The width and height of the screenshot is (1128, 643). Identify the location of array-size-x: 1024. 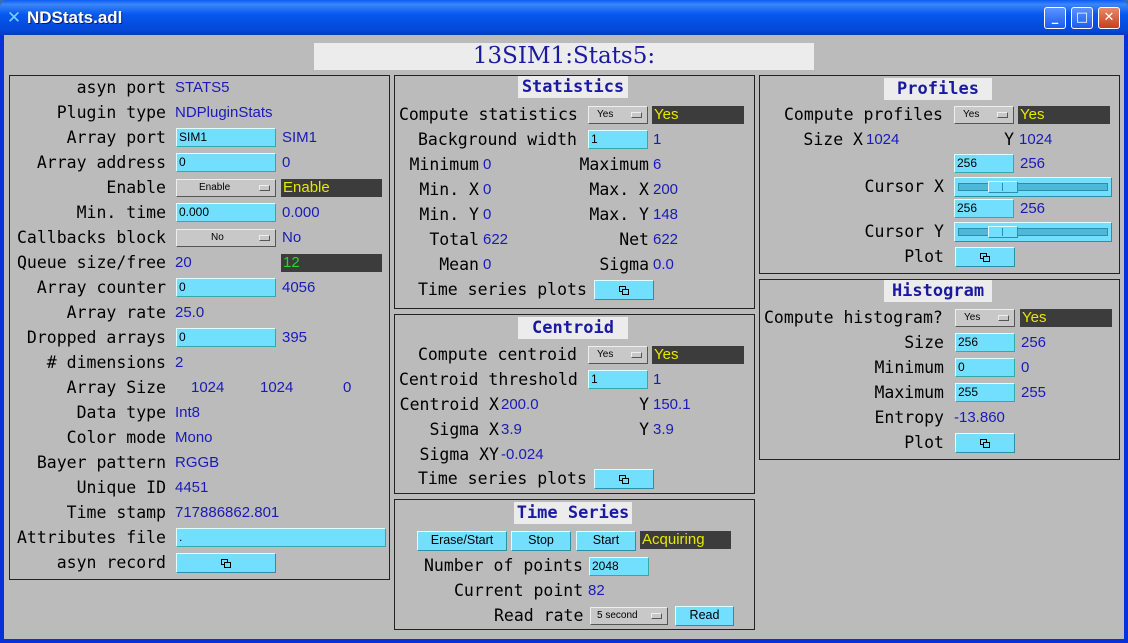
(208, 387).